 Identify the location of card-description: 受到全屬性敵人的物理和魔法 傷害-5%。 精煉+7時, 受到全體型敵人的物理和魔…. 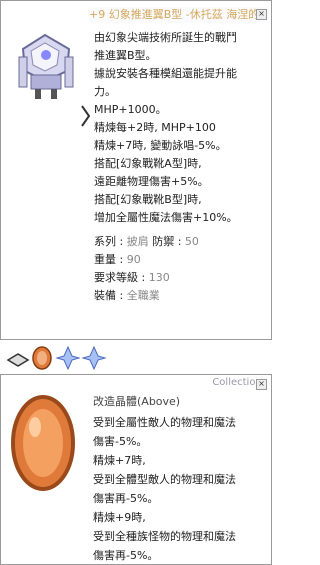
(180, 488).